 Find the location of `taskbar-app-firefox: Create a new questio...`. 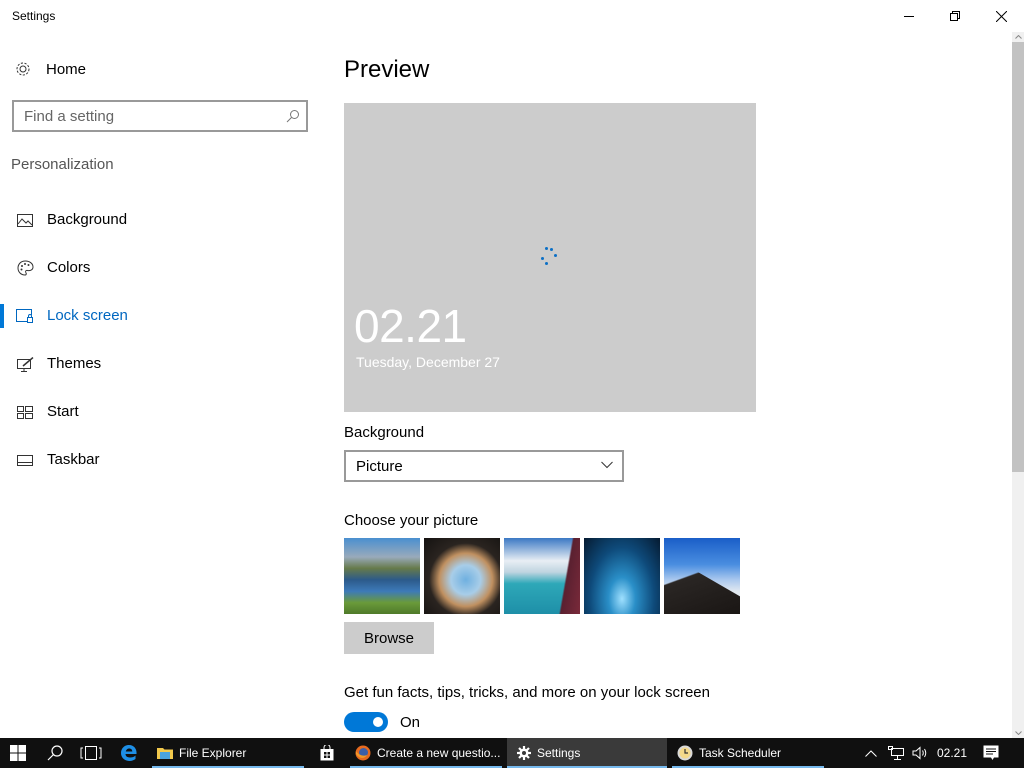

taskbar-app-firefox: Create a new questio... is located at coordinates (426, 753).